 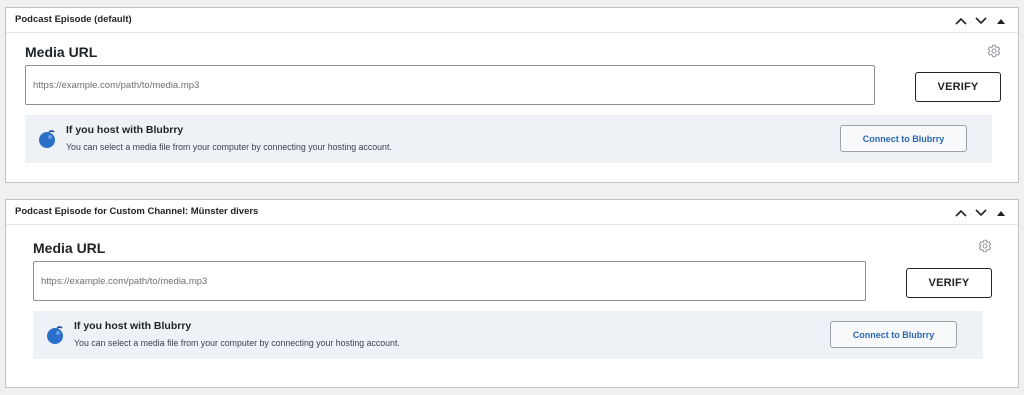 I want to click on metabox-title: Podcast Episode (default), so click(x=73, y=19).